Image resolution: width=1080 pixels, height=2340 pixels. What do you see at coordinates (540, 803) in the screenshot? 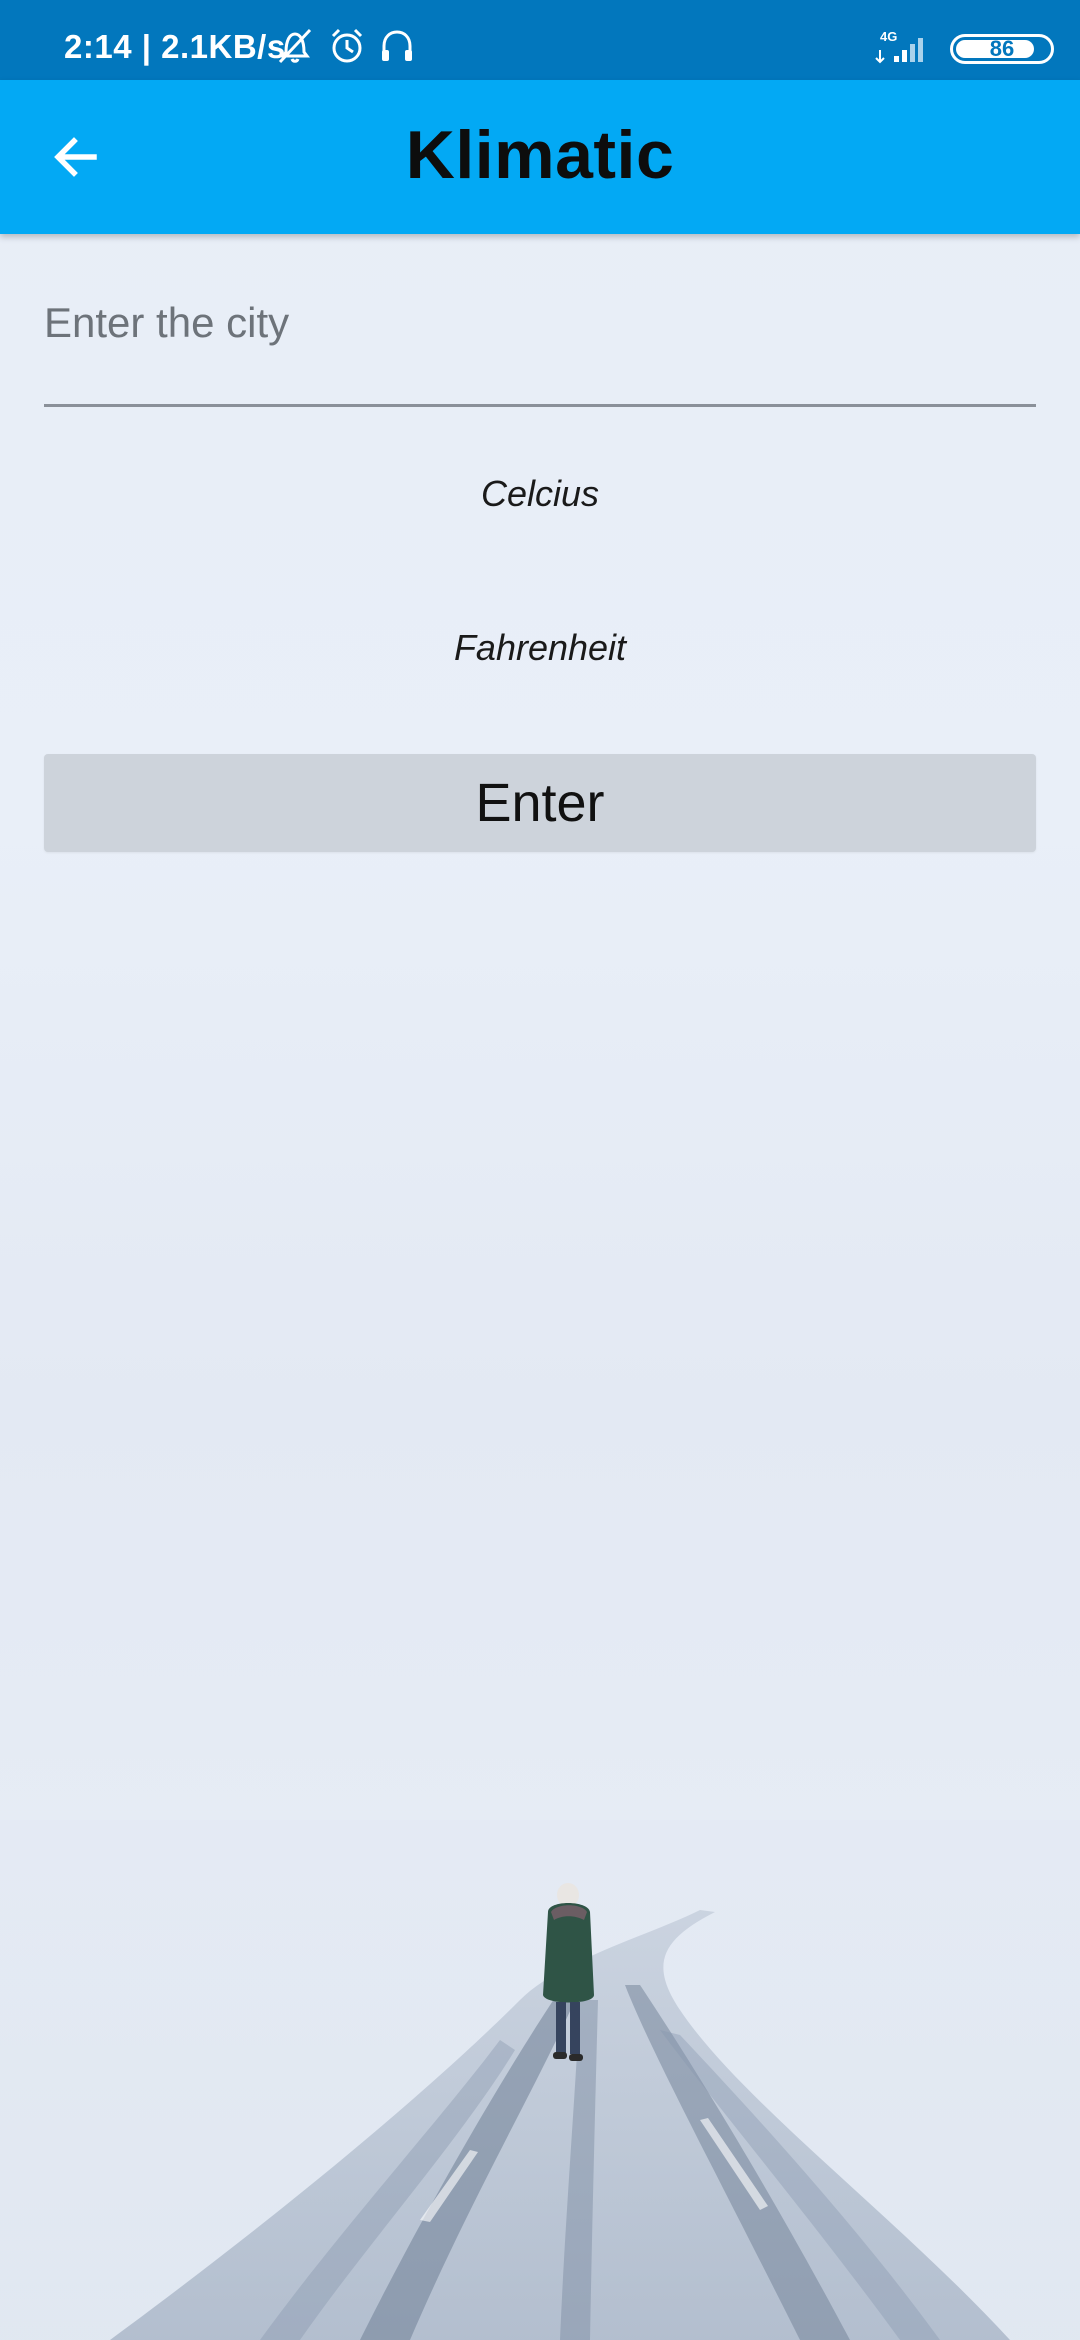
I see `enter-button: Enter` at bounding box center [540, 803].